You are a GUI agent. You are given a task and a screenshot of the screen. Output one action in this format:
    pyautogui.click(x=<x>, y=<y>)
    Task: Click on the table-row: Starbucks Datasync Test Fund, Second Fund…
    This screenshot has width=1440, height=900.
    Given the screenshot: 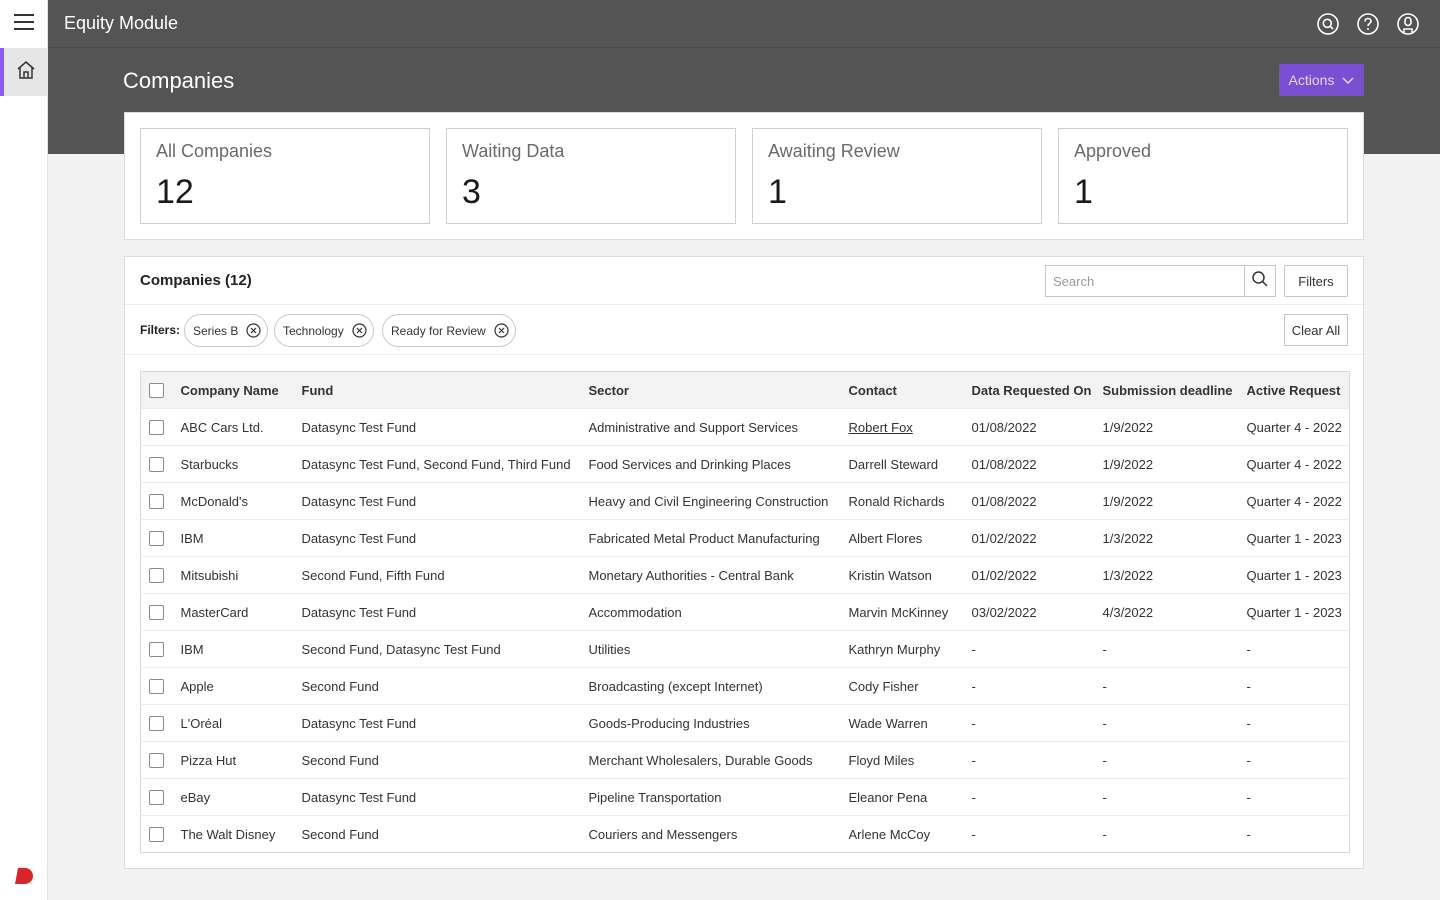 What is the action you would take?
    pyautogui.click(x=745, y=464)
    